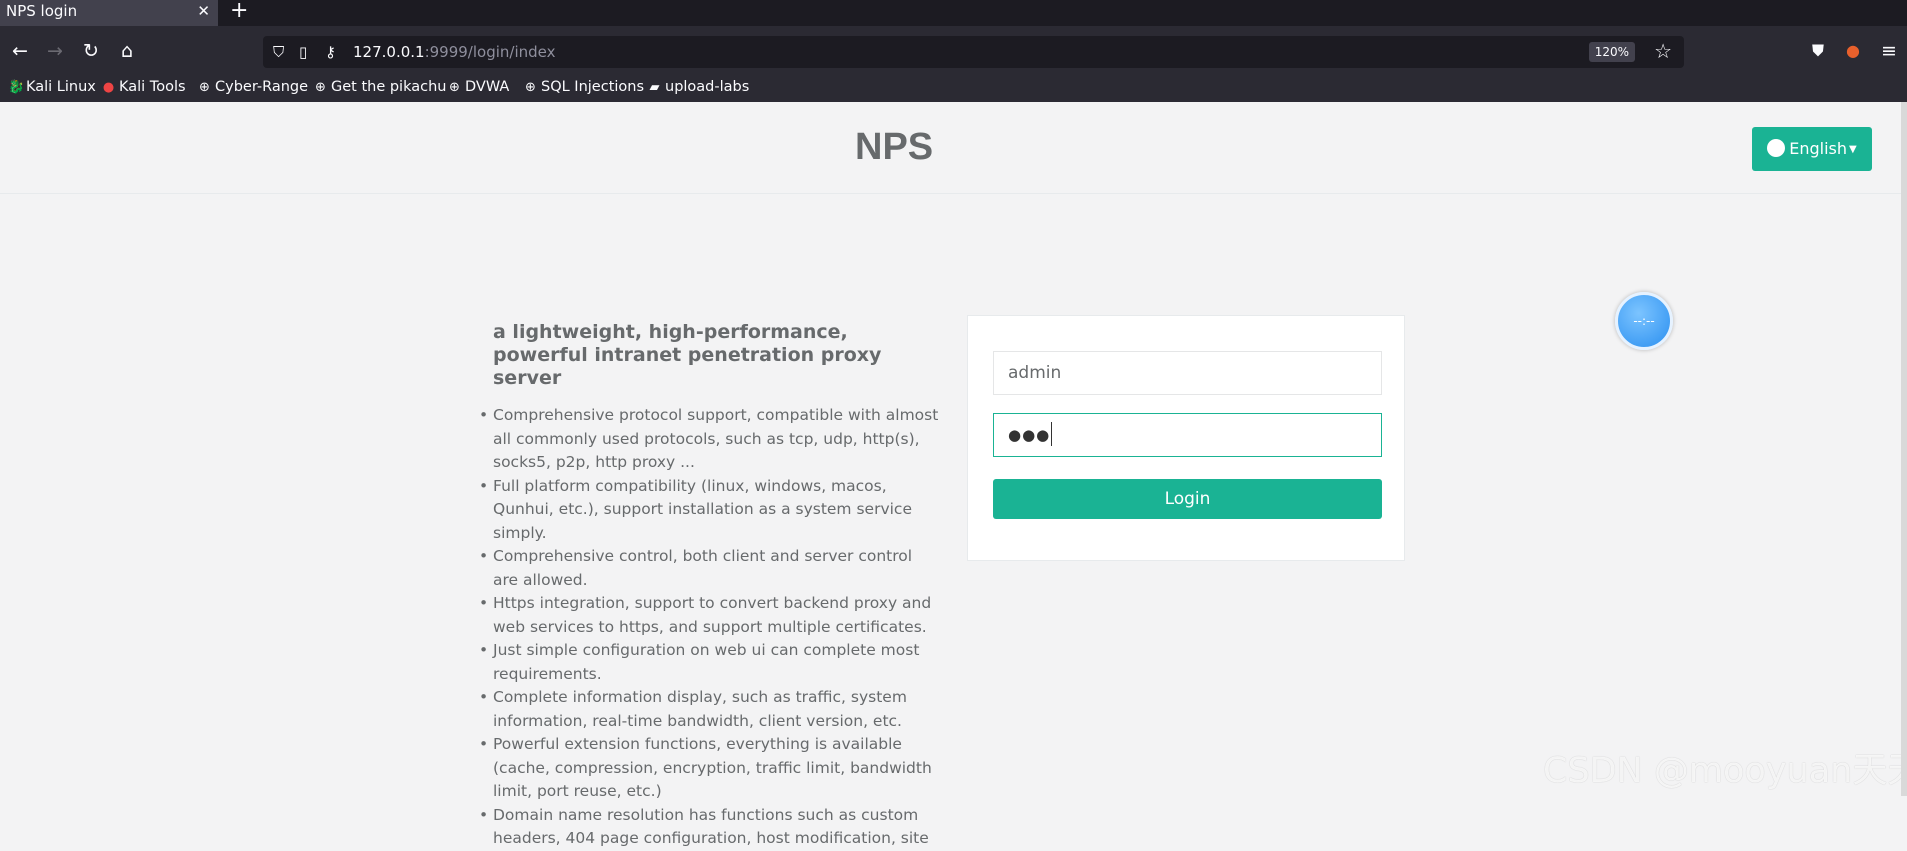 The width and height of the screenshot is (1907, 851). What do you see at coordinates (478, 87) in the screenshot?
I see `bookmark-dvwa: ⊕ DVWA` at bounding box center [478, 87].